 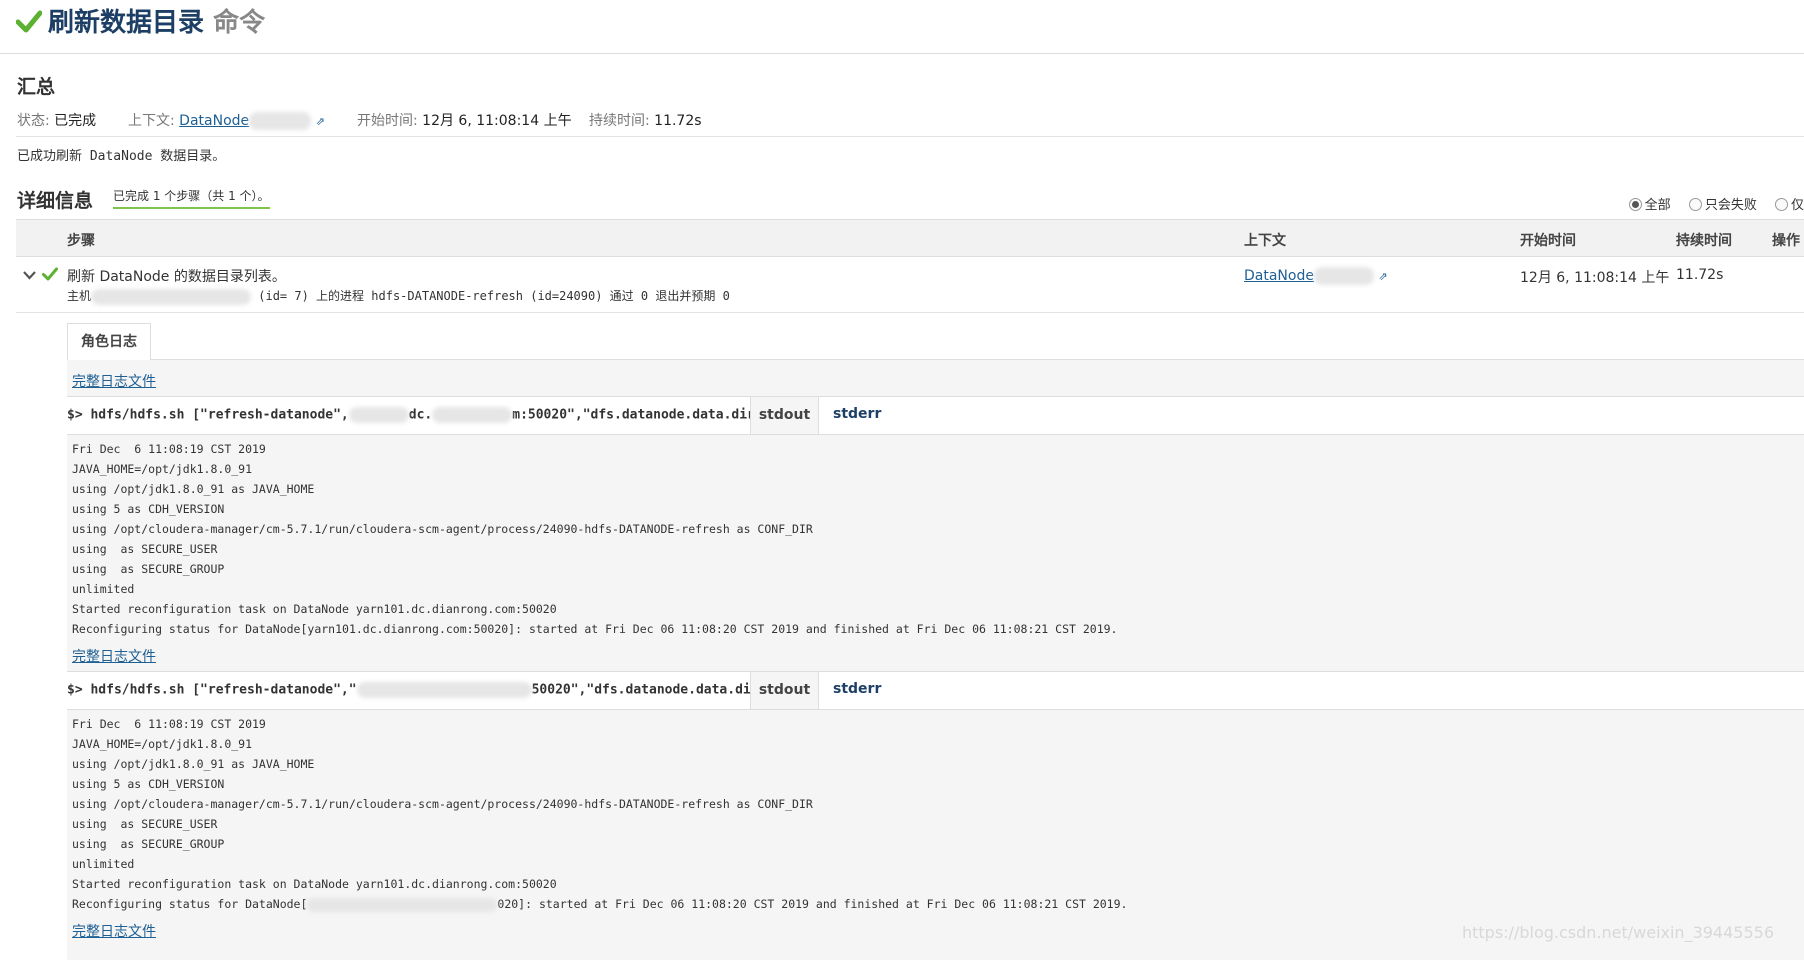 I want to click on details-heading: 详细信息, so click(x=55, y=201).